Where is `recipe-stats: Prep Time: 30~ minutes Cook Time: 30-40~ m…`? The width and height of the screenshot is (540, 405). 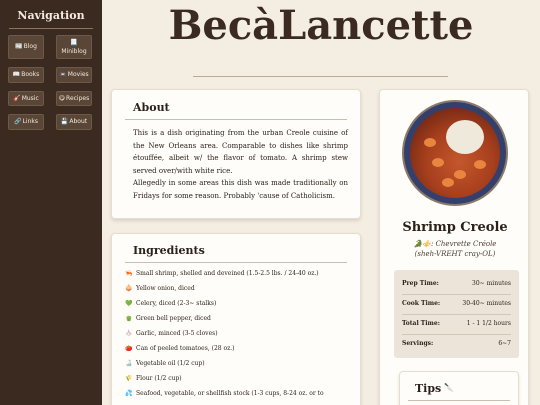 recipe-stats: Prep Time: 30~ minutes Cook Time: 30-40~ m… is located at coordinates (456, 314).